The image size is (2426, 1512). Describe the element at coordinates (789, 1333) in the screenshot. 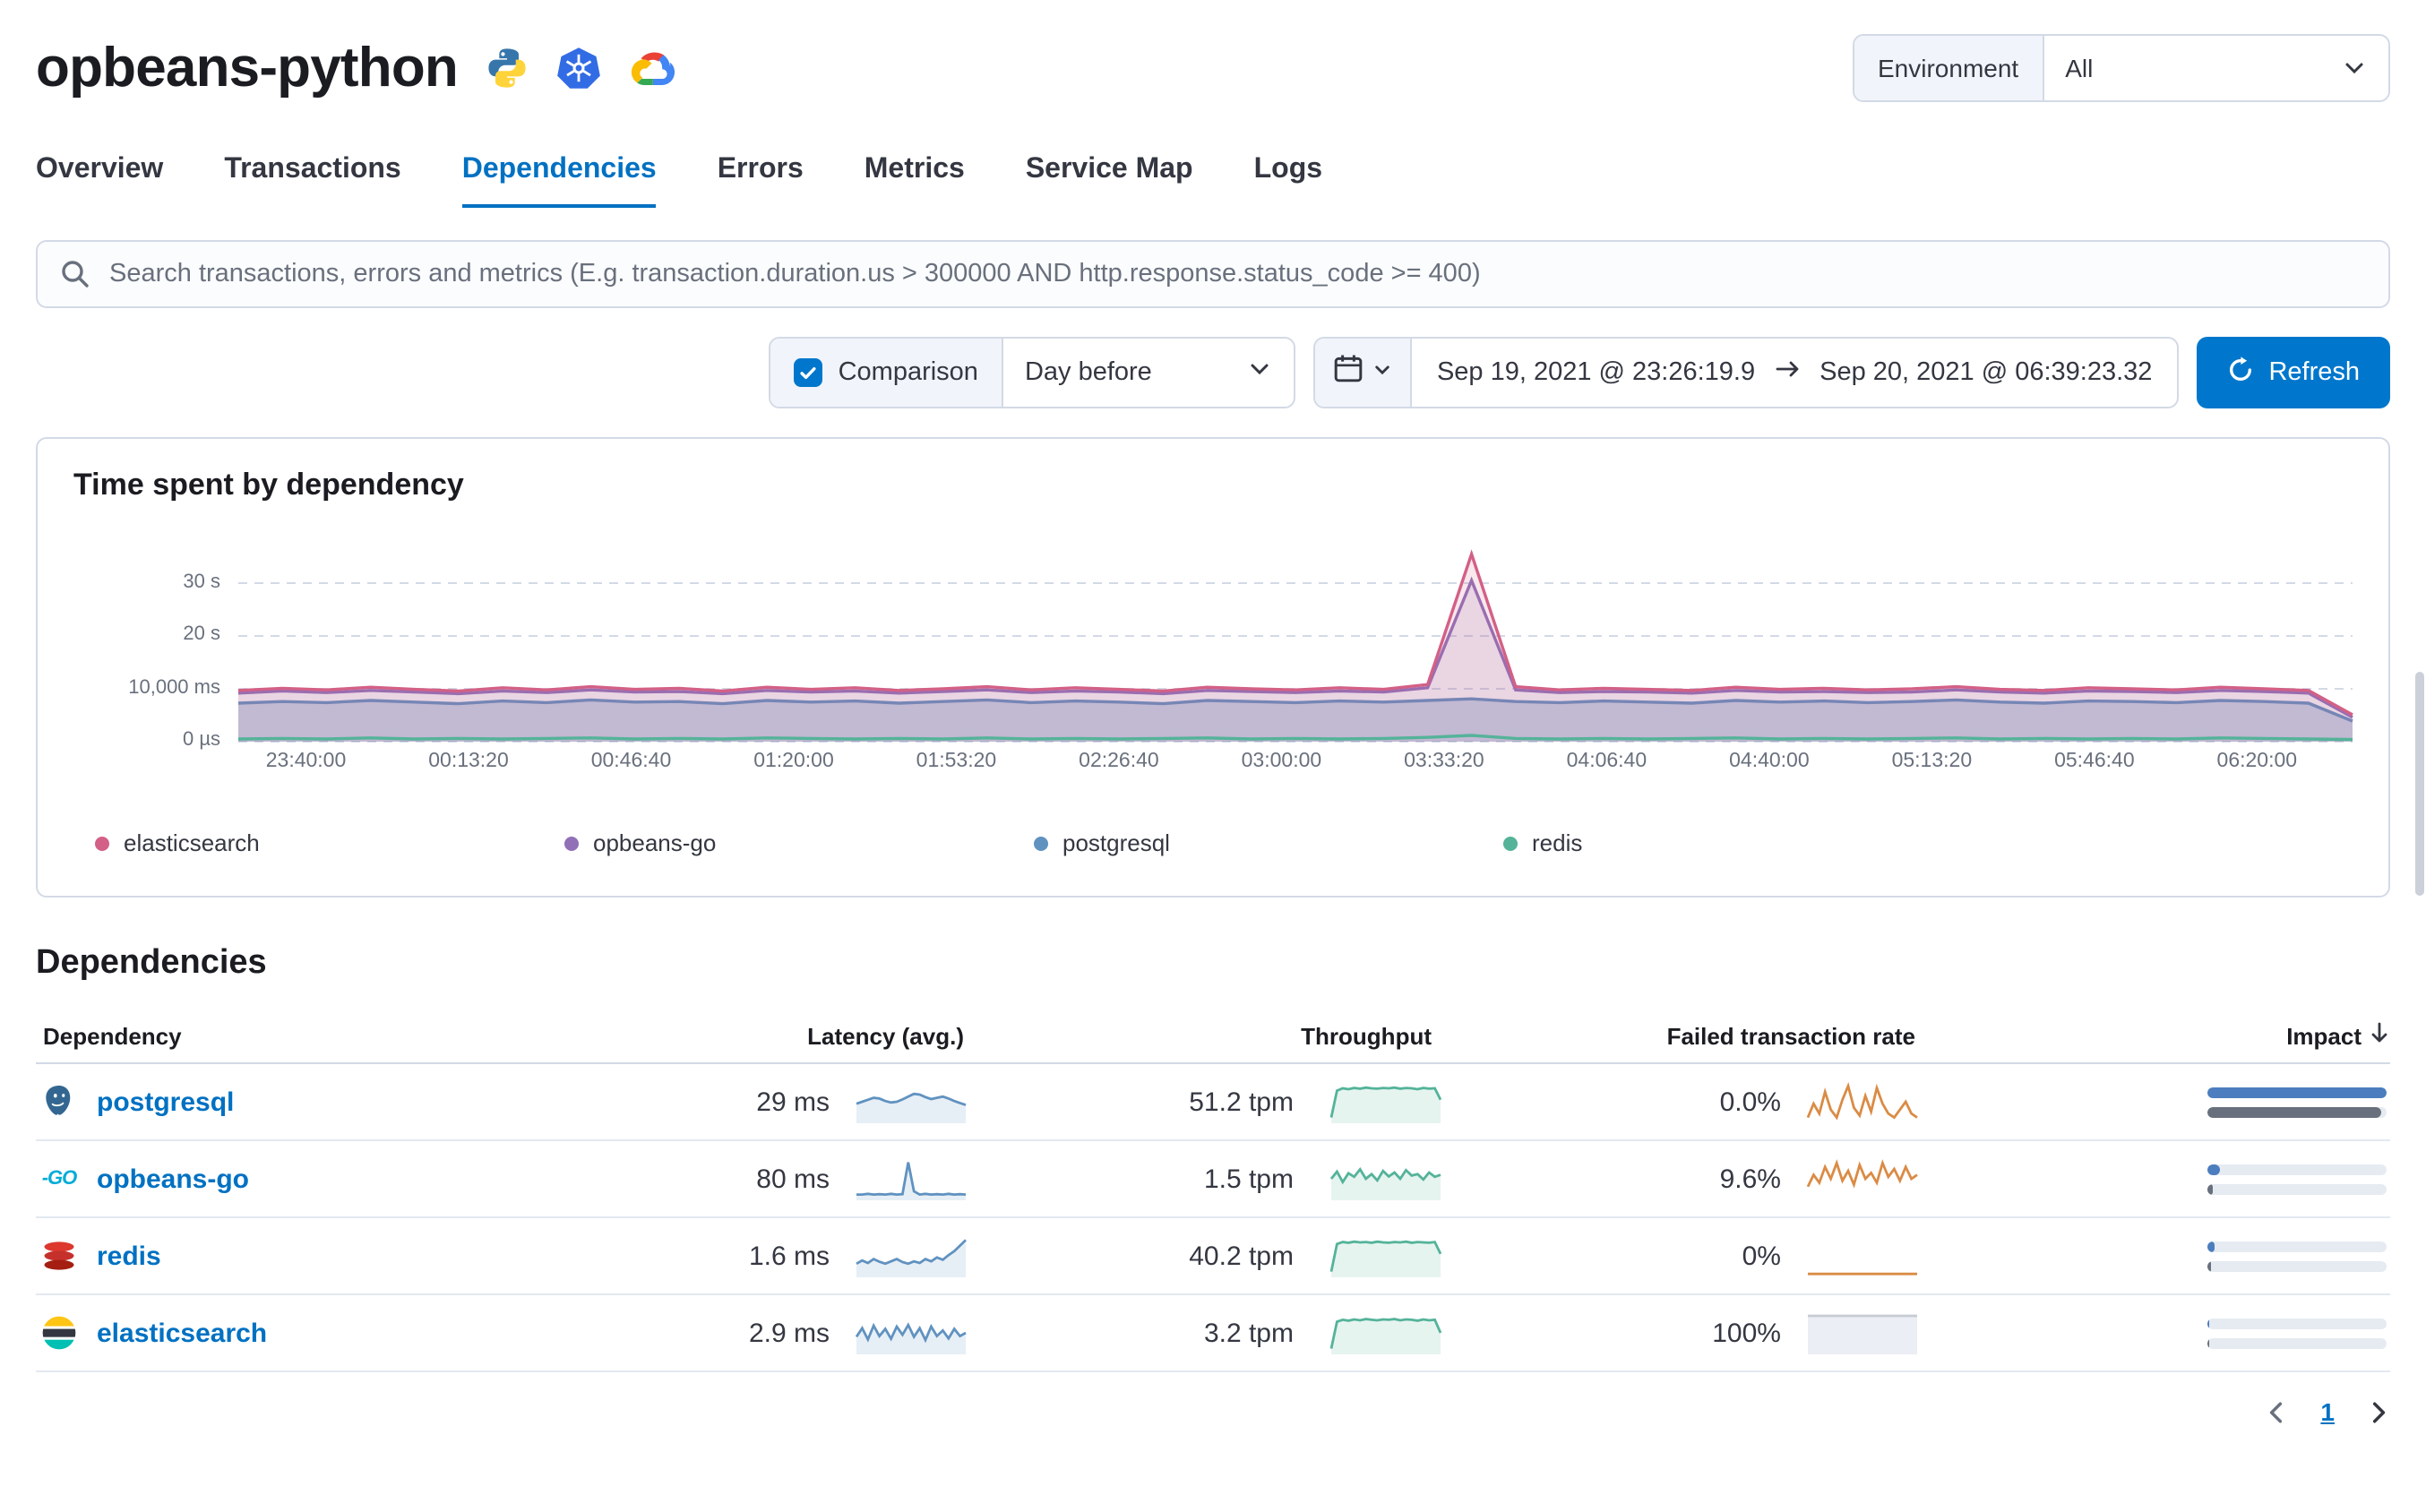

I see `latency-value: 2.9 ms` at that location.